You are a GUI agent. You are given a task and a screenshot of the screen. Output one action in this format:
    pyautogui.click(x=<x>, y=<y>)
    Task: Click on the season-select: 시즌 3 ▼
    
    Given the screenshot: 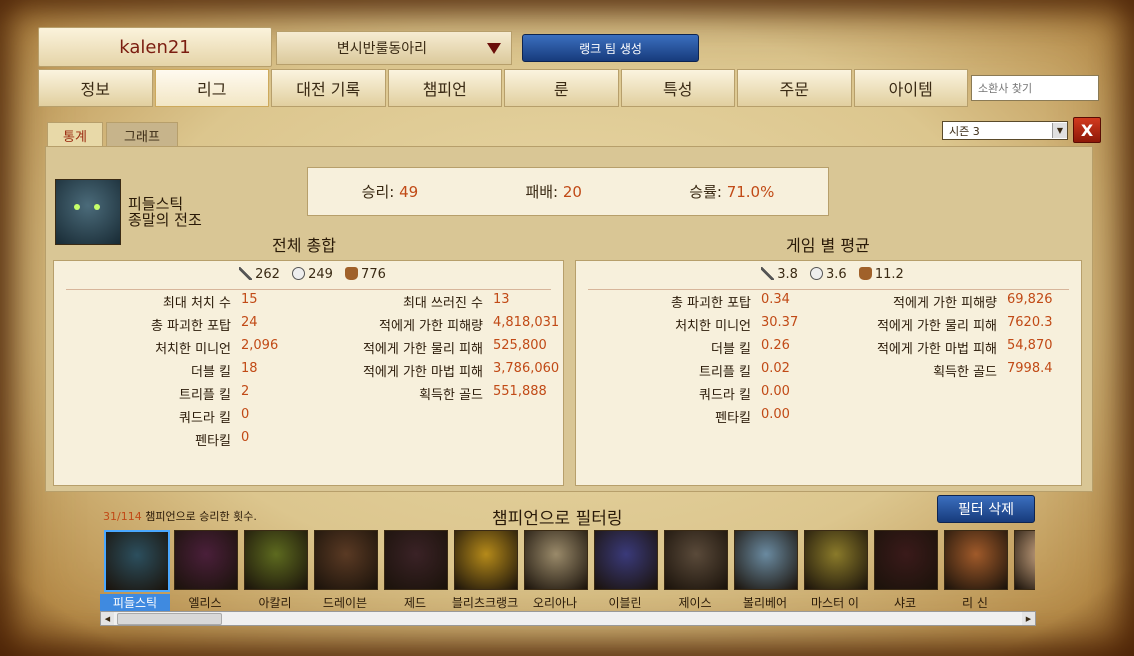 What is the action you would take?
    pyautogui.click(x=1005, y=130)
    